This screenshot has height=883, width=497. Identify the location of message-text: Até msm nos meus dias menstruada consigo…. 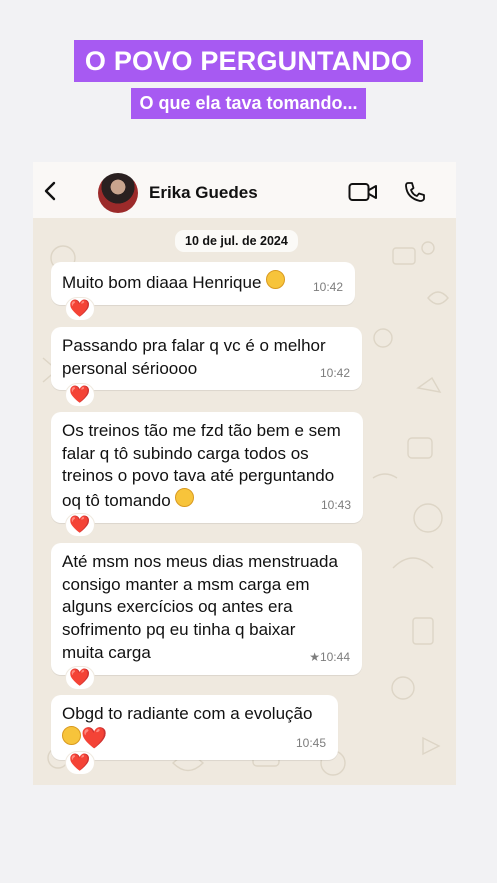
(200, 607).